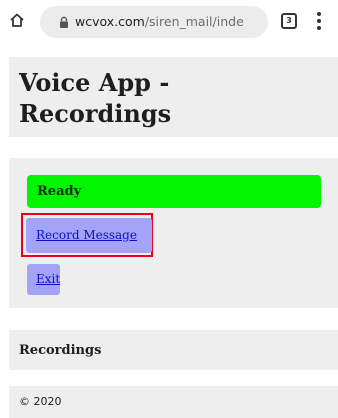  What do you see at coordinates (86, 235) in the screenshot?
I see `record-message-label: Record Message` at bounding box center [86, 235].